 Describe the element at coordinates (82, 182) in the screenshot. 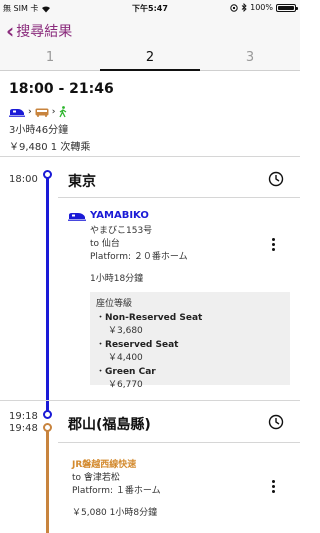

I see `station-name: 東京` at that location.